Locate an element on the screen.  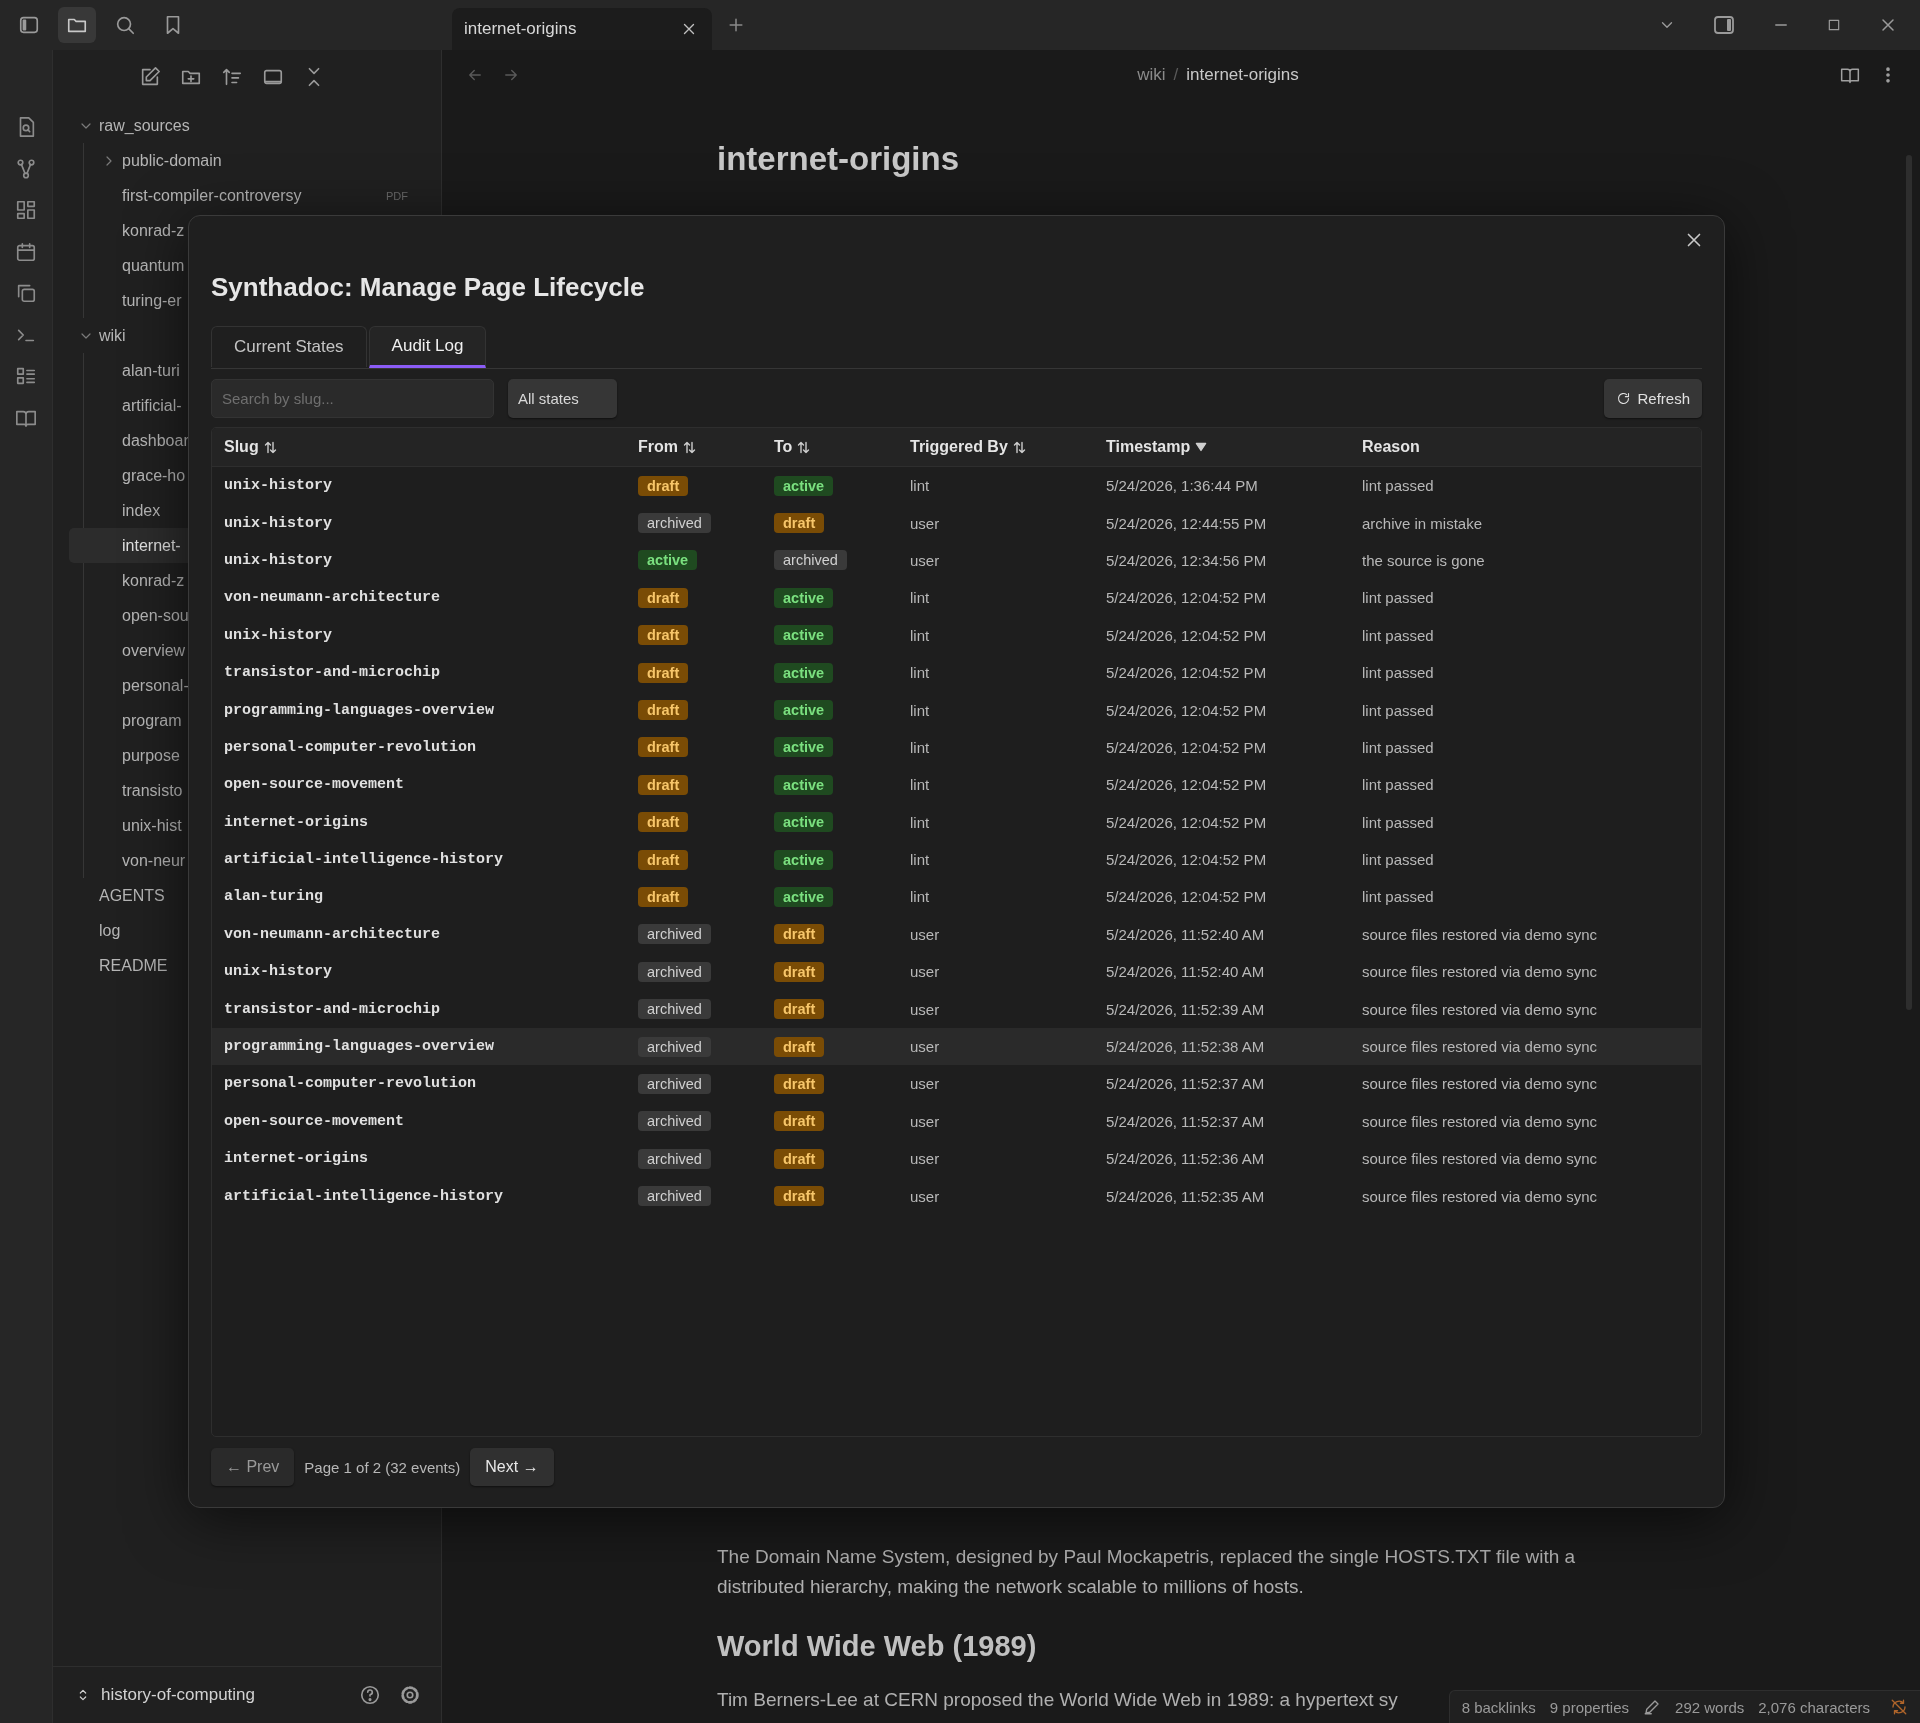
table-cell-text: alan-turing is located at coordinates (274, 897).